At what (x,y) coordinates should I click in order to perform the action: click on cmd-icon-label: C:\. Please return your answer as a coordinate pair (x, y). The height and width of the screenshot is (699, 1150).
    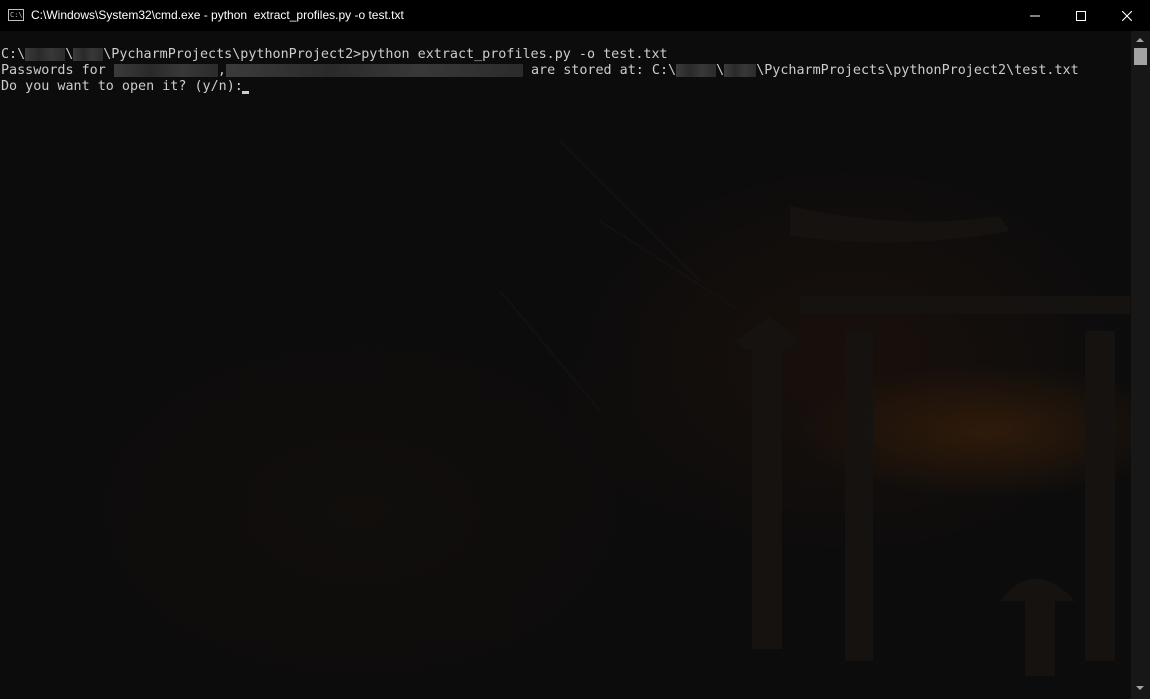
    Looking at the image, I should click on (16, 15).